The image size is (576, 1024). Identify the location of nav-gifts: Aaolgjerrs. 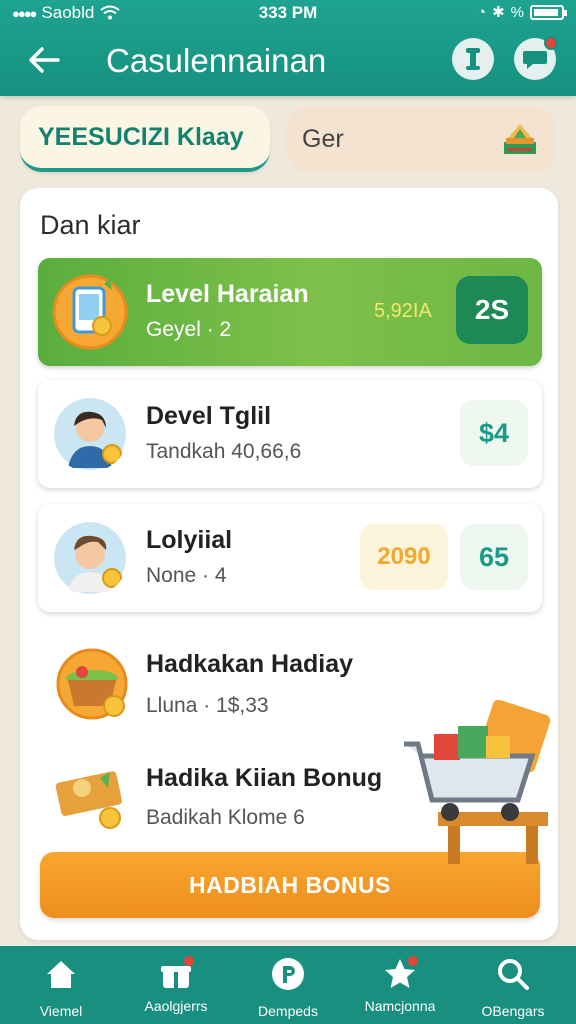
(176, 985).